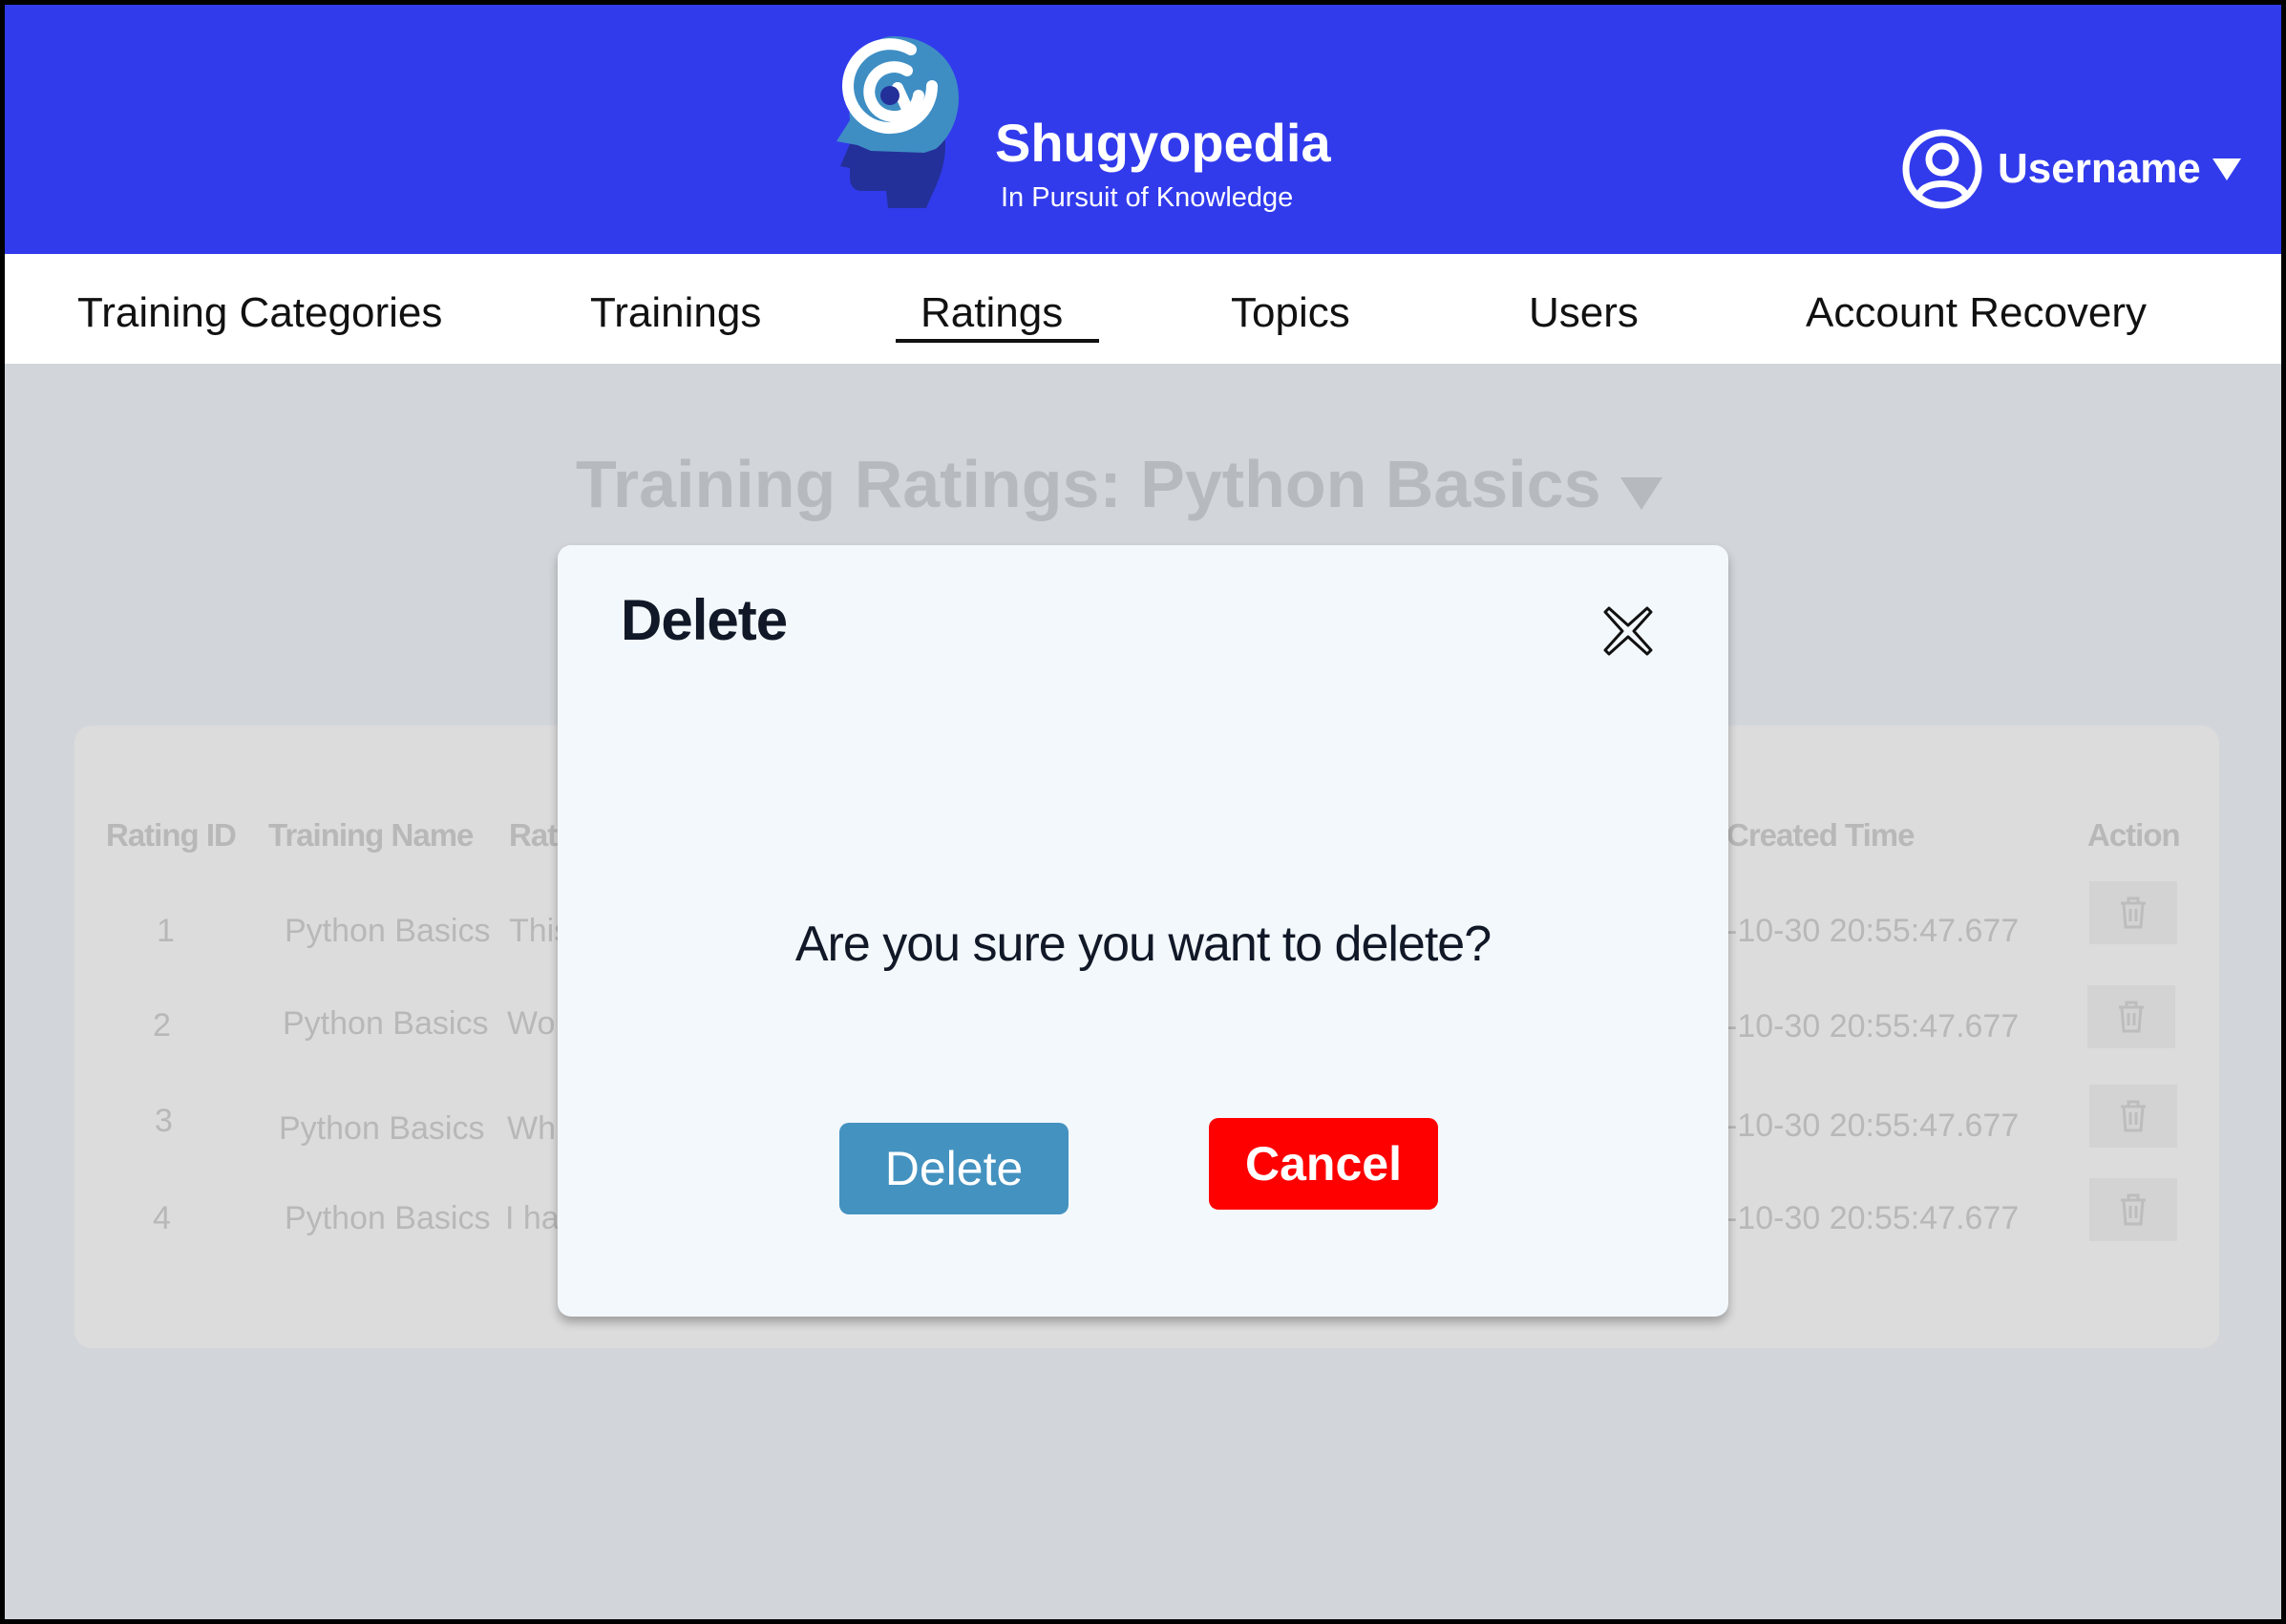 The image size is (2286, 1624). I want to click on nav-trainings: Trainings, so click(675, 309).